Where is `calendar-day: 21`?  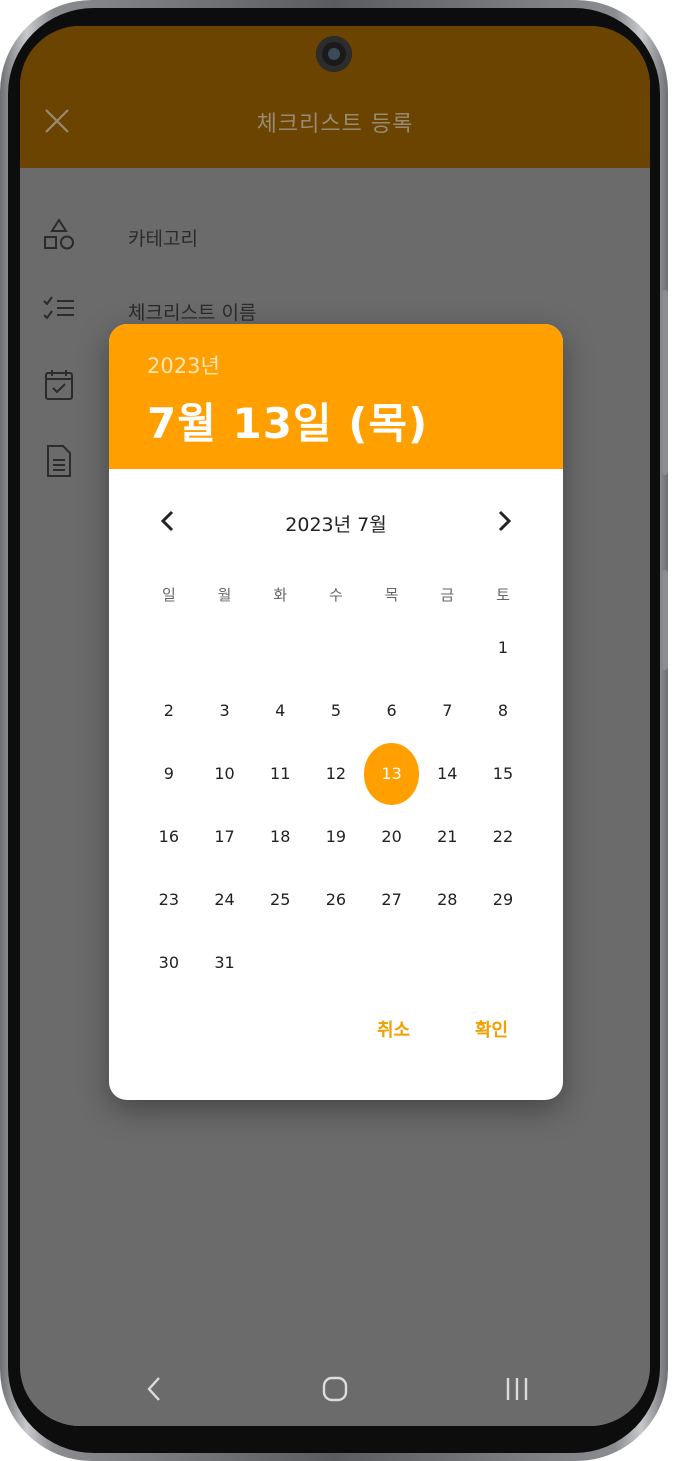 calendar-day: 21 is located at coordinates (447, 837).